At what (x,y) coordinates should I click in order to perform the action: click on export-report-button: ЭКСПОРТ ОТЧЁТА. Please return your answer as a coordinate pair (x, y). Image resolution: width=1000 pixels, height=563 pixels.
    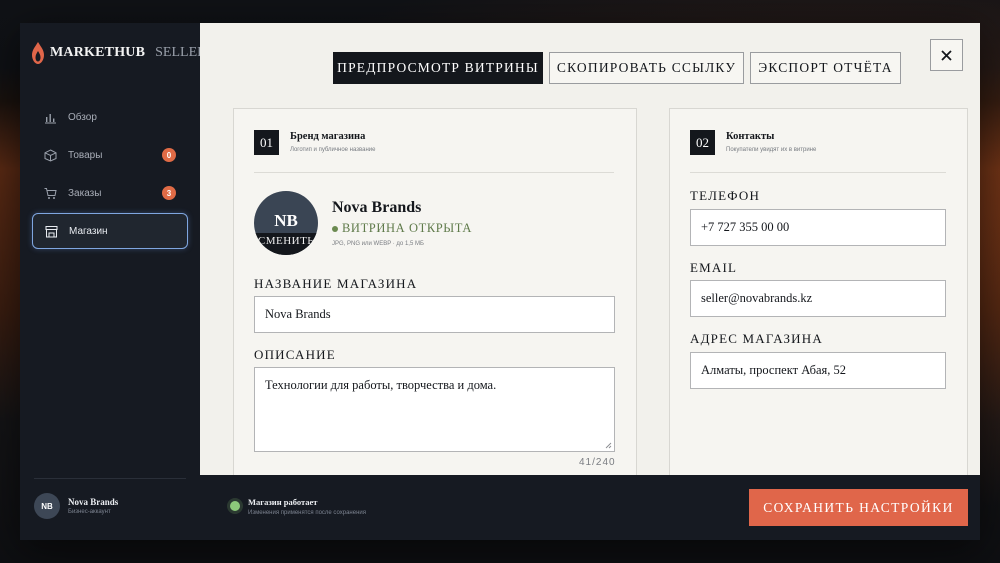
    Looking at the image, I should click on (825, 68).